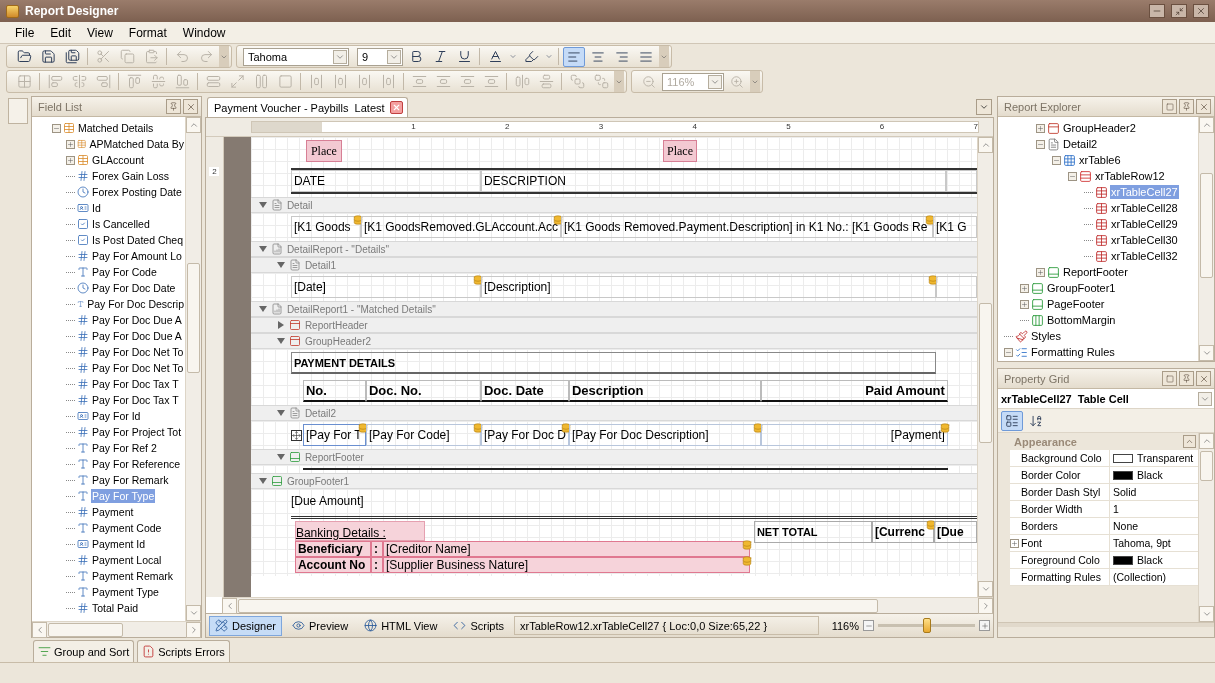 Image resolution: width=1215 pixels, height=683 pixels. Describe the element at coordinates (338, 341) in the screenshot. I see `band-caption: GroupHeader2` at that location.